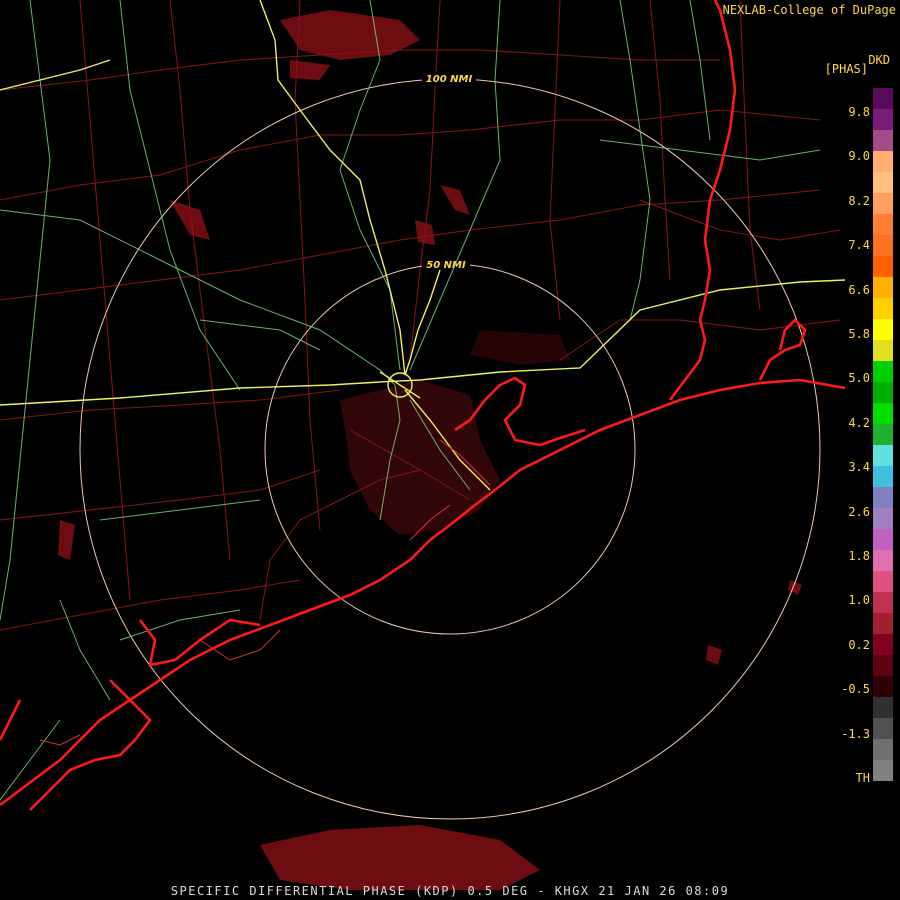 The height and width of the screenshot is (900, 900). Describe the element at coordinates (855, 733) in the screenshot. I see `scale-label: -1.3` at that location.